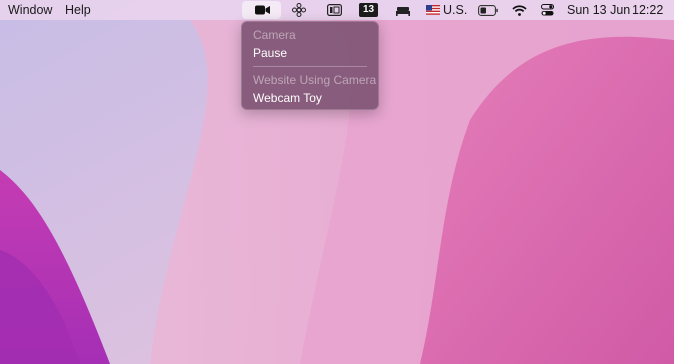 The image size is (674, 364). I want to click on camera-section-header: Camera, so click(274, 35).